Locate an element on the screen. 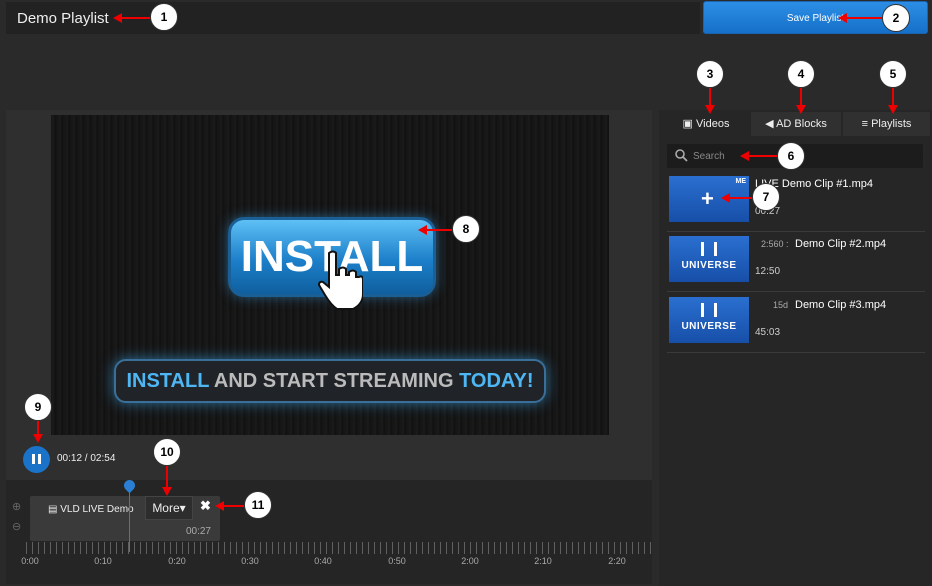  video-list-item: UNIVERSE 15d Demo Clip #3.mp4 45:03 is located at coordinates (796, 324).